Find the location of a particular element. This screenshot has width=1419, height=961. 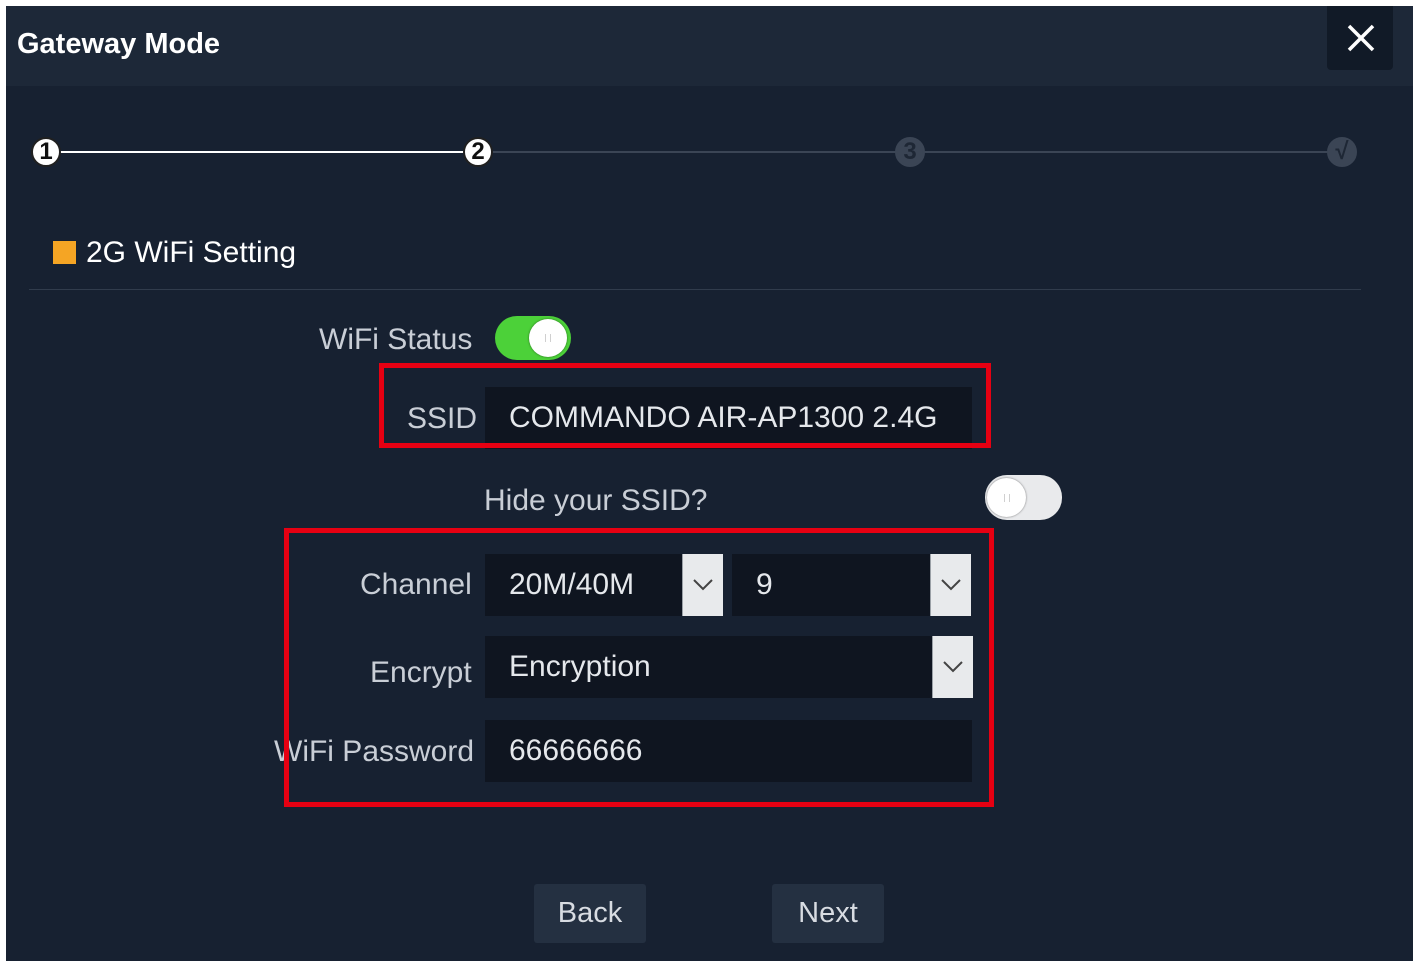

close-button is located at coordinates (1360, 38).